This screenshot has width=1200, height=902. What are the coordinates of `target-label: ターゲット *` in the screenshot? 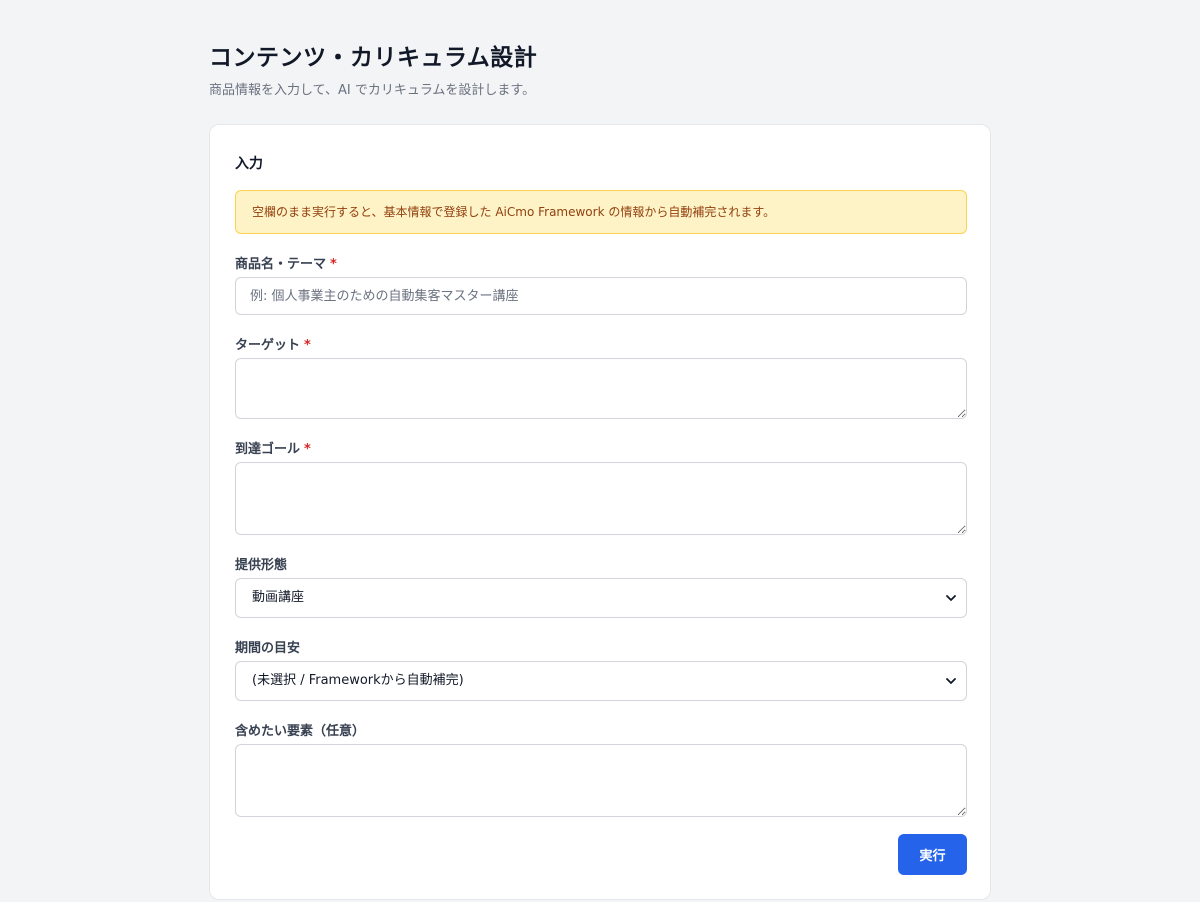 It's located at (273, 343).